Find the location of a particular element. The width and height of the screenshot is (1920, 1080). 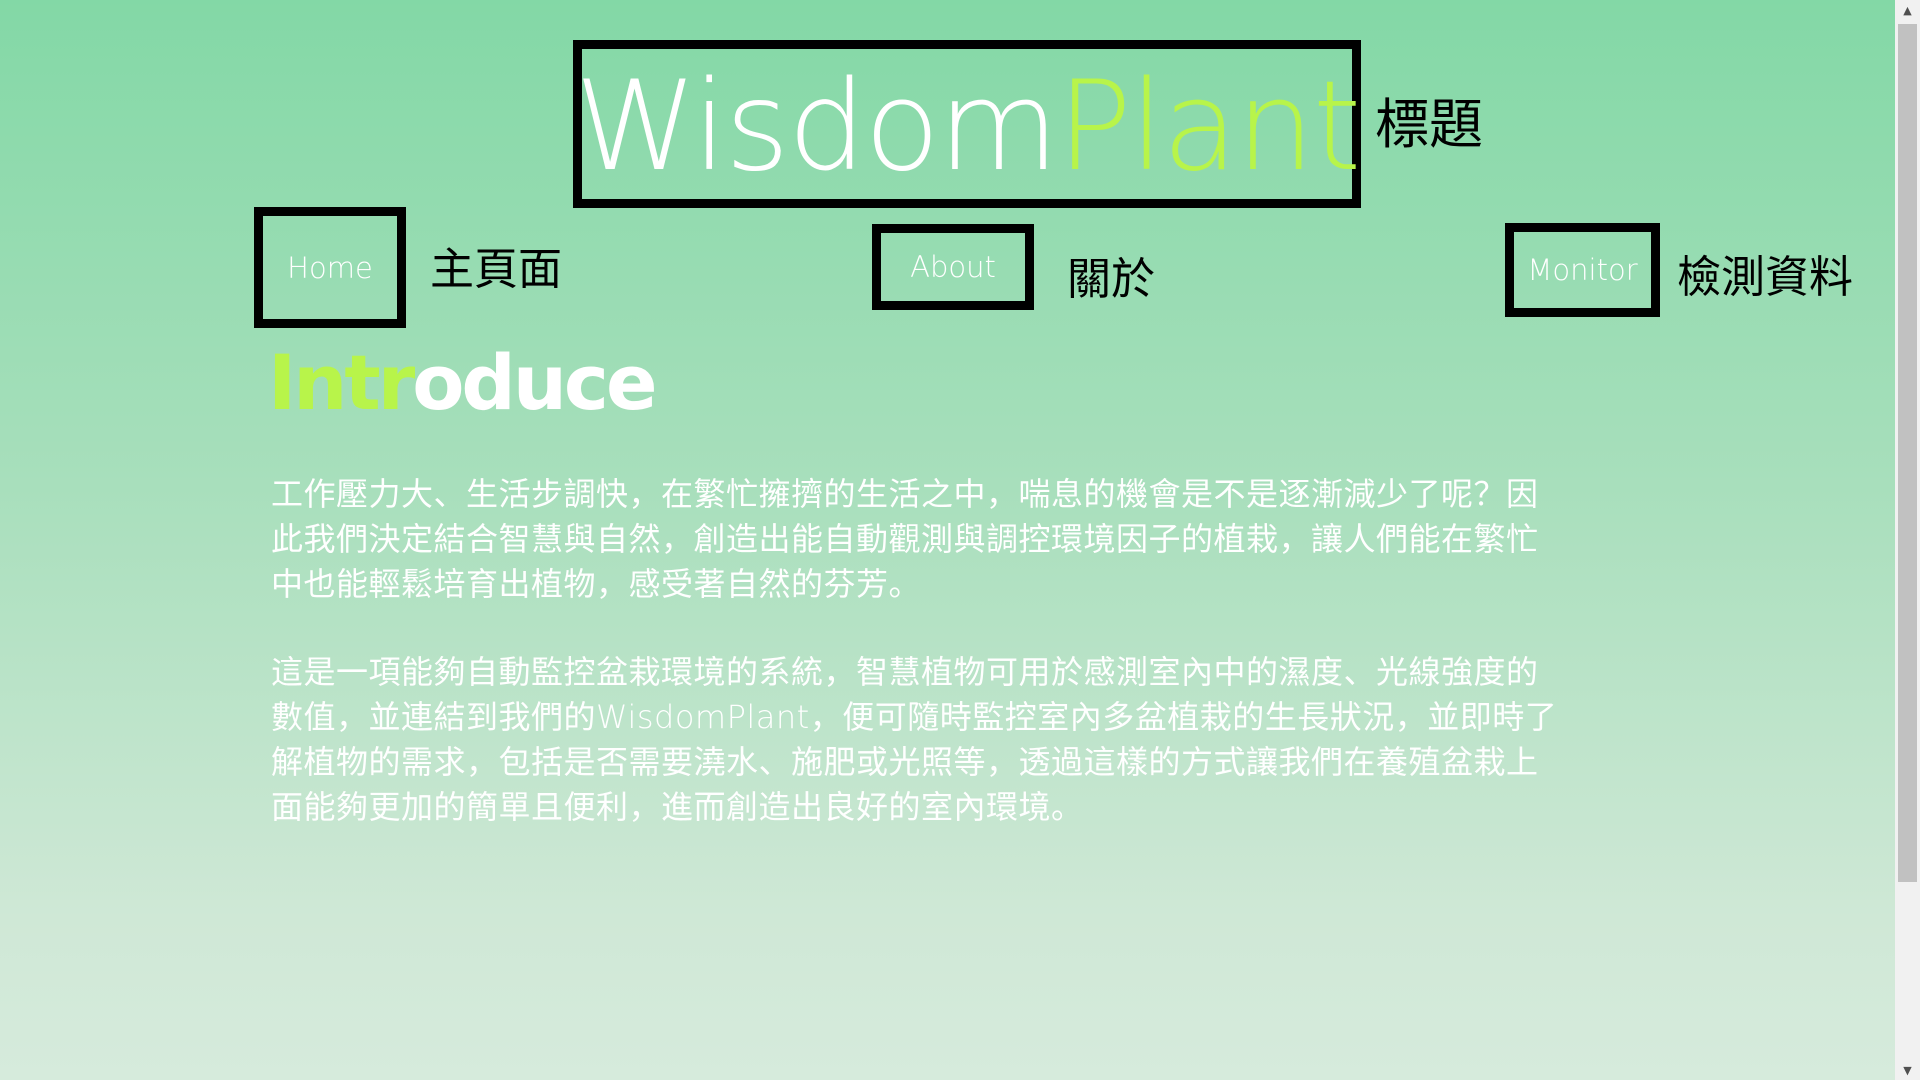

vertical-scrollbar: ▲ ▼ is located at coordinates (1907, 540).